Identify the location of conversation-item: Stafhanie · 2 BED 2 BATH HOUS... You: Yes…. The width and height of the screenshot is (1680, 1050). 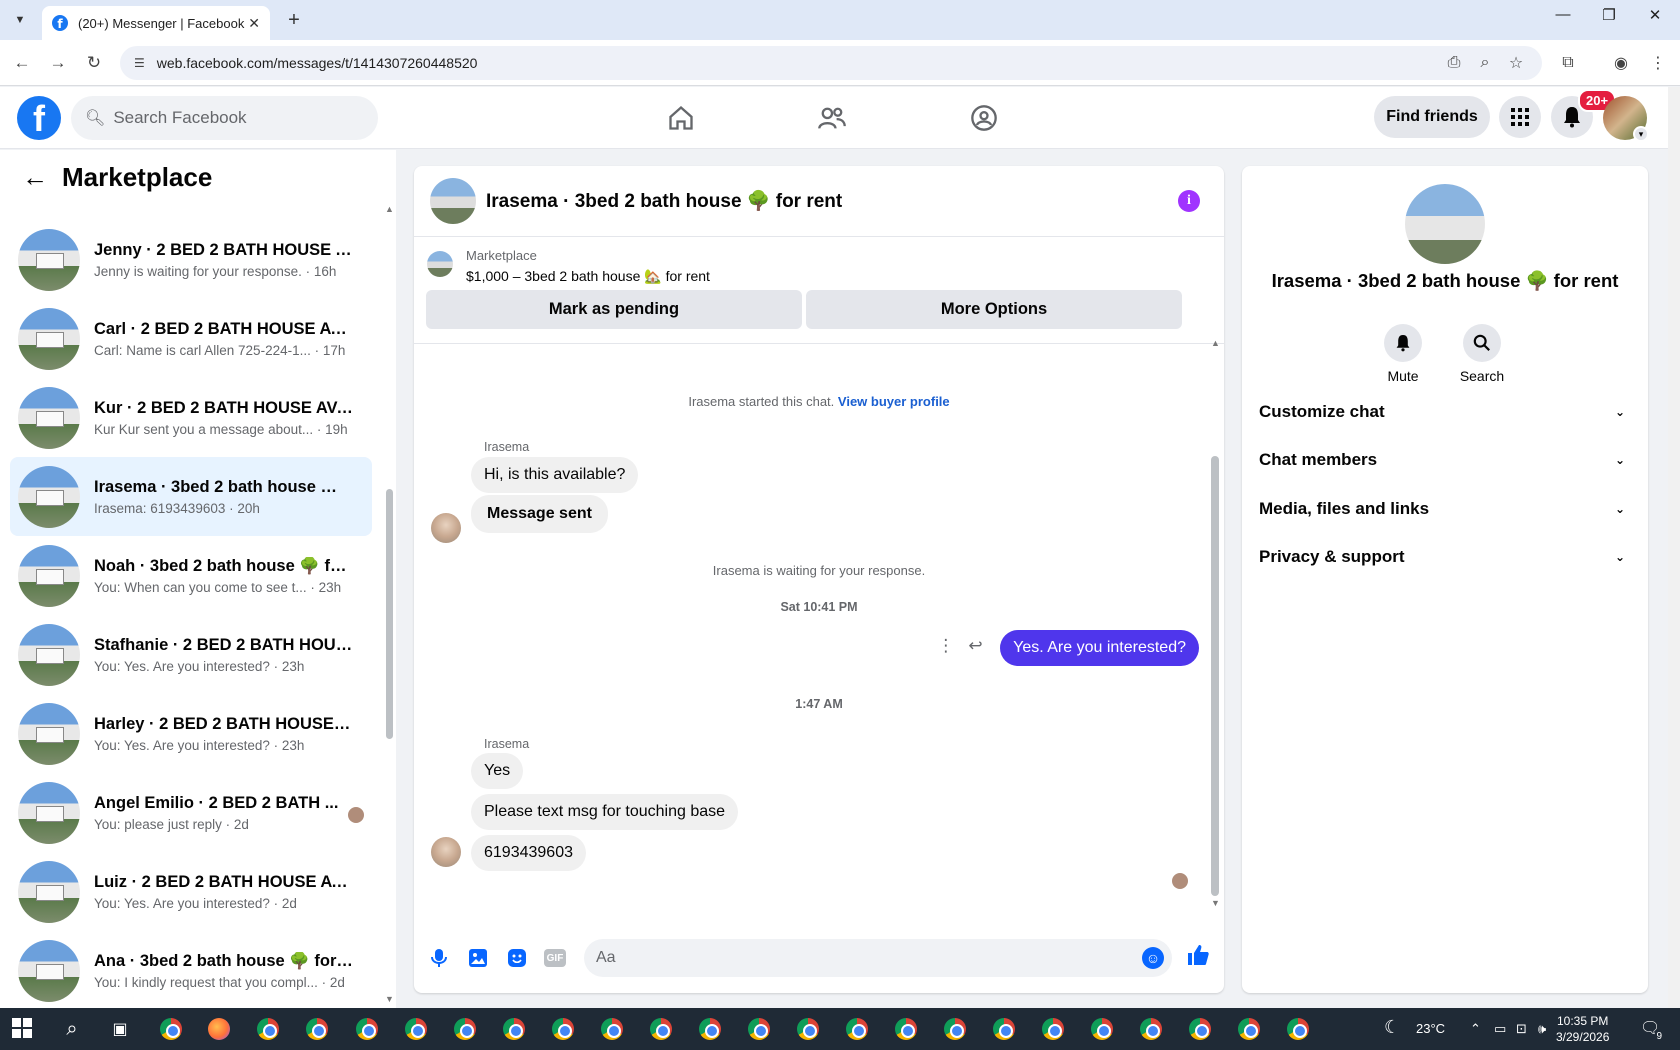
(191, 654).